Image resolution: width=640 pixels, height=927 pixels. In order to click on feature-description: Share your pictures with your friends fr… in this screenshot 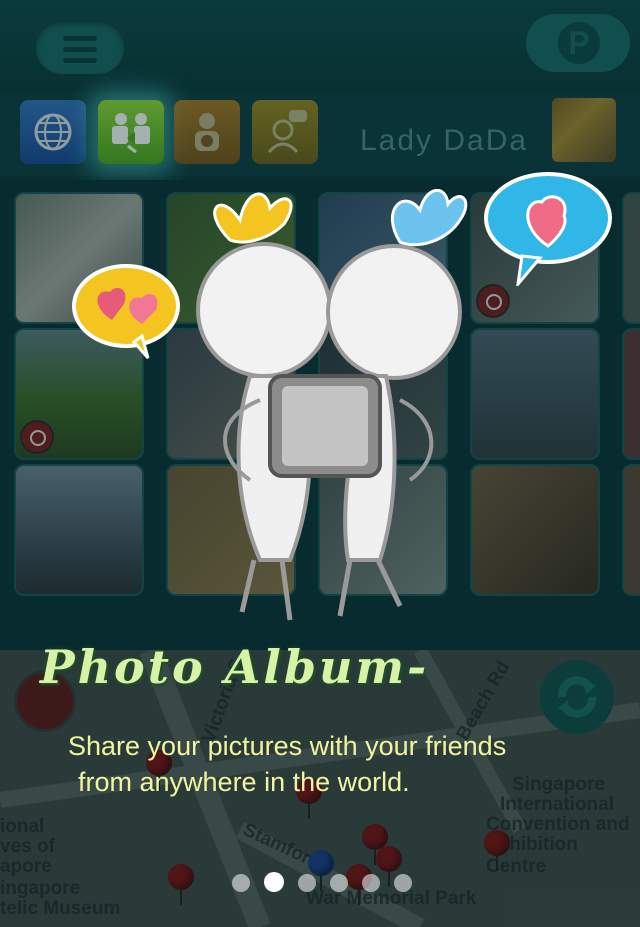, I will do `click(338, 764)`.